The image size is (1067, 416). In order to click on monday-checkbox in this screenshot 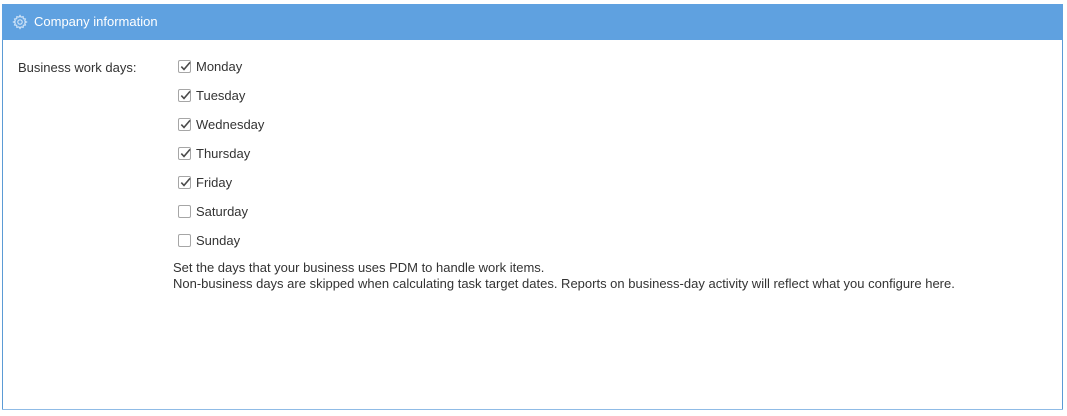, I will do `click(184, 66)`.